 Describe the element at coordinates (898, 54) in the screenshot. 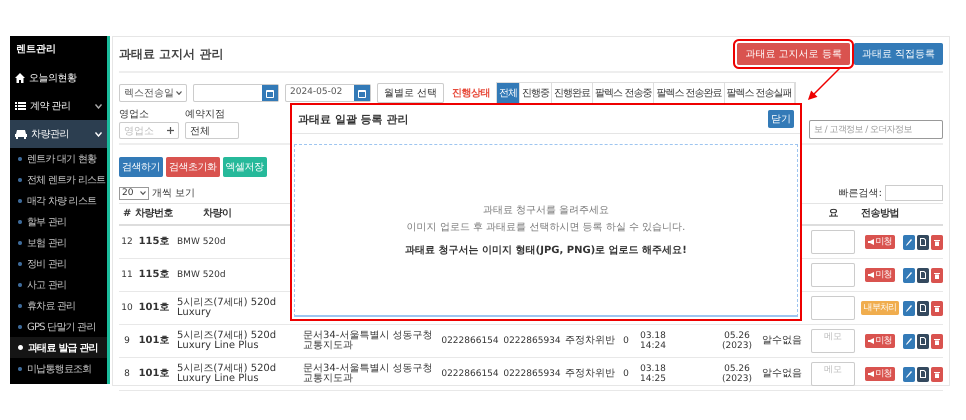

I see `register-button: 과태료 직접등록` at that location.